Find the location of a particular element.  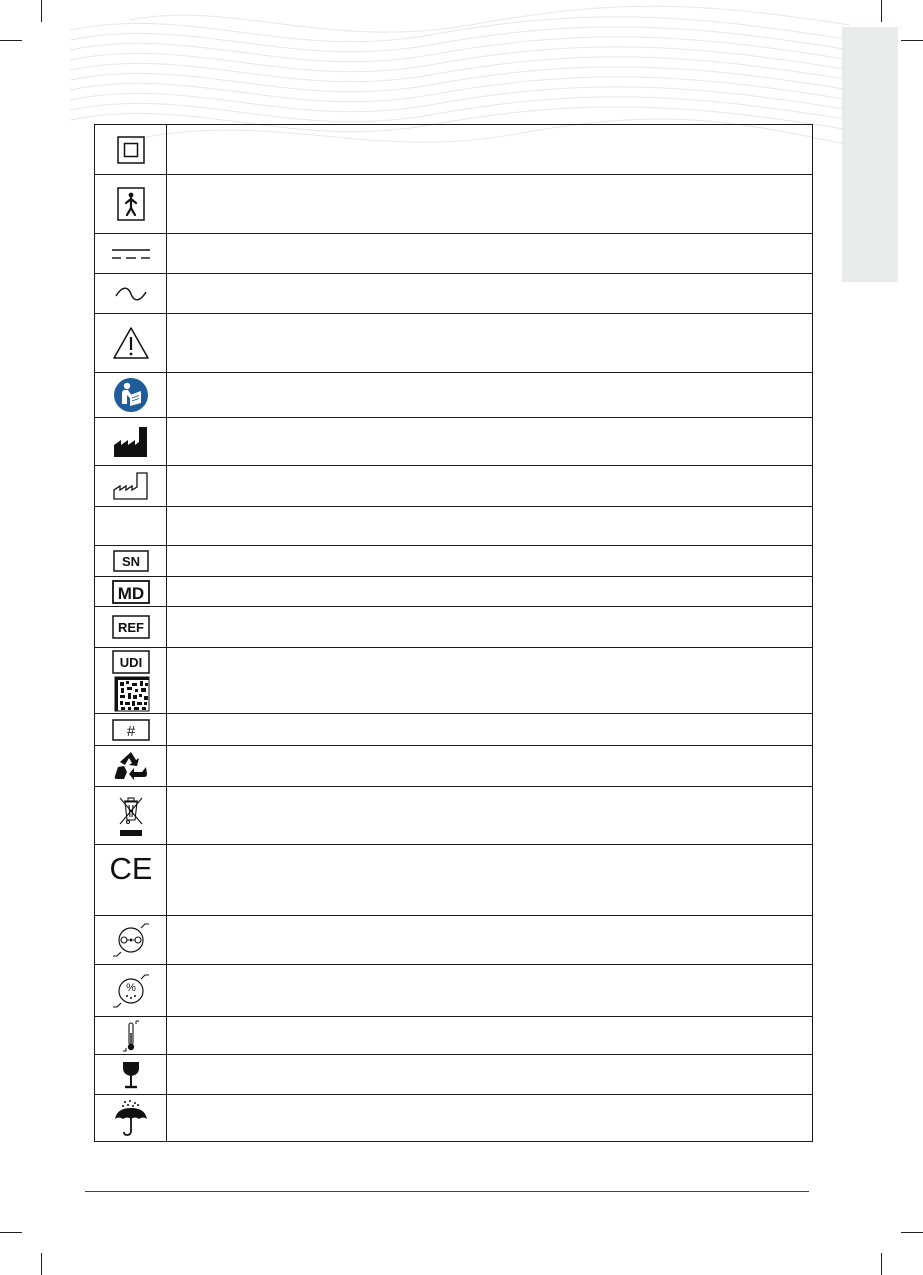

symbol-cell: MD is located at coordinates (130, 591).